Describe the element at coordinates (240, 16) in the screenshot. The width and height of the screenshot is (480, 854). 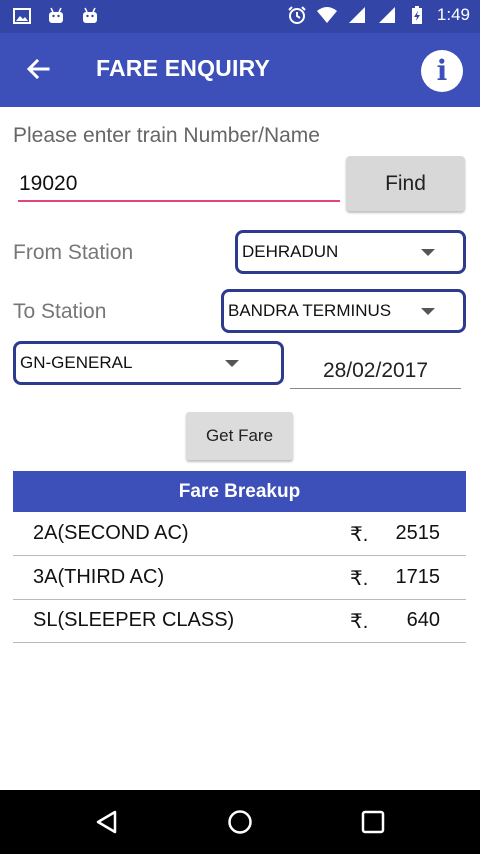
I see `status-bar: 1:49` at that location.